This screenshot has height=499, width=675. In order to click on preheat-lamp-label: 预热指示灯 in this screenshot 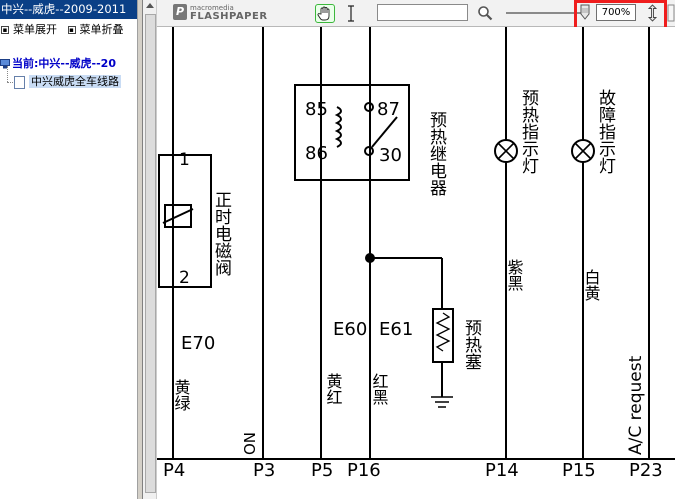, I will do `click(528, 131)`.